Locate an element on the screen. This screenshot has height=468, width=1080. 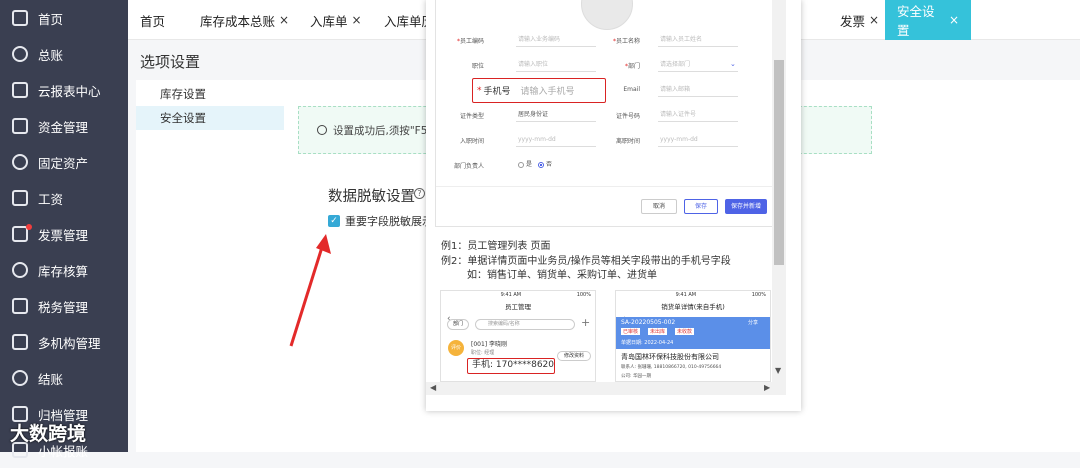
add-icon: + is located at coordinates (586, 322).